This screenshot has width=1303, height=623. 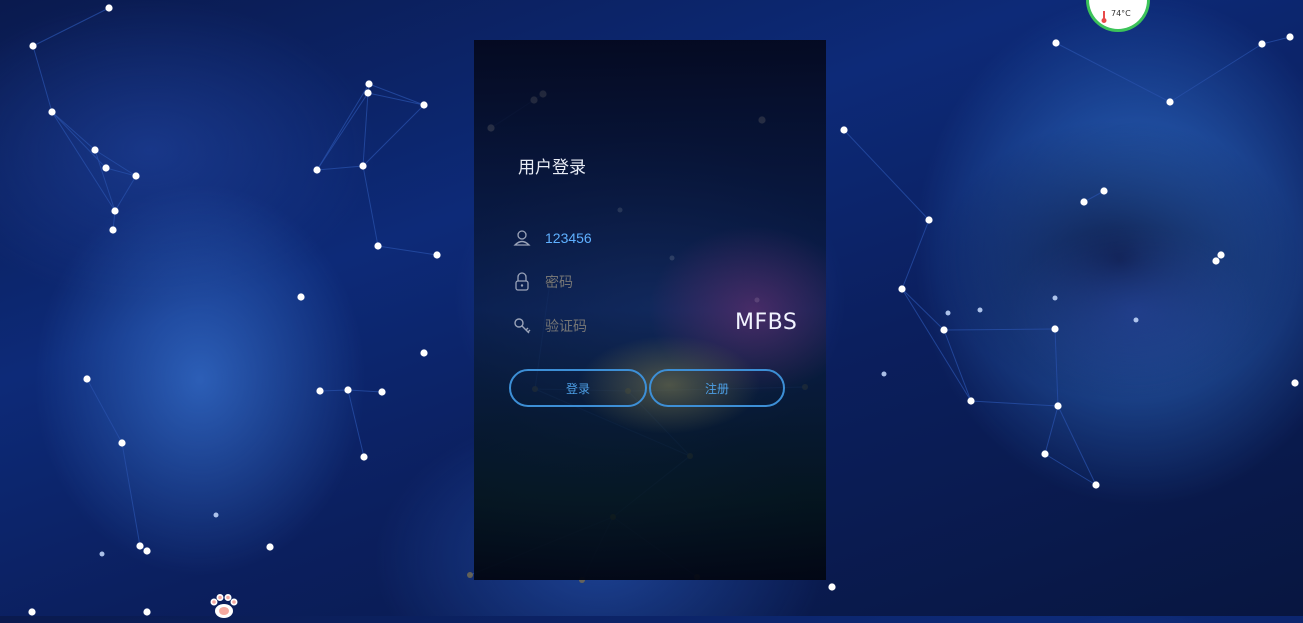 I want to click on user-icon, so click(x=522, y=238).